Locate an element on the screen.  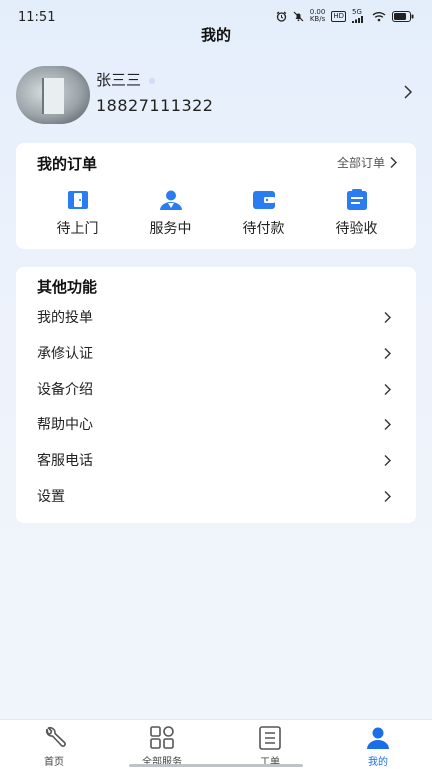
order-status-in-service: 服务中 is located at coordinates (170, 213).